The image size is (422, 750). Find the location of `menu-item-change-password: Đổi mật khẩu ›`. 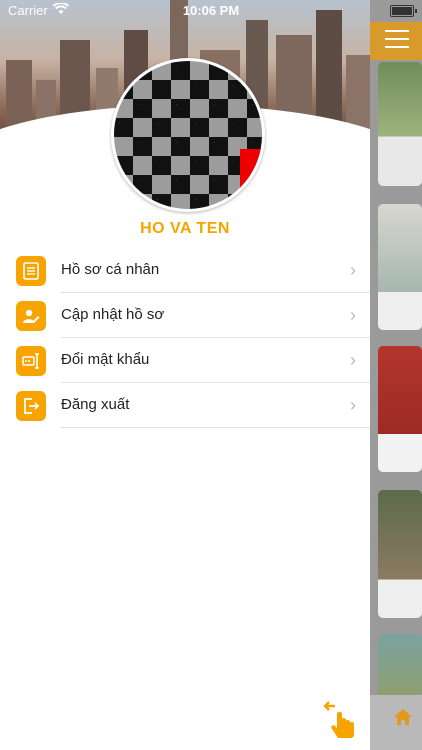

menu-item-change-password: Đổi mật khẩu › is located at coordinates (185, 360).